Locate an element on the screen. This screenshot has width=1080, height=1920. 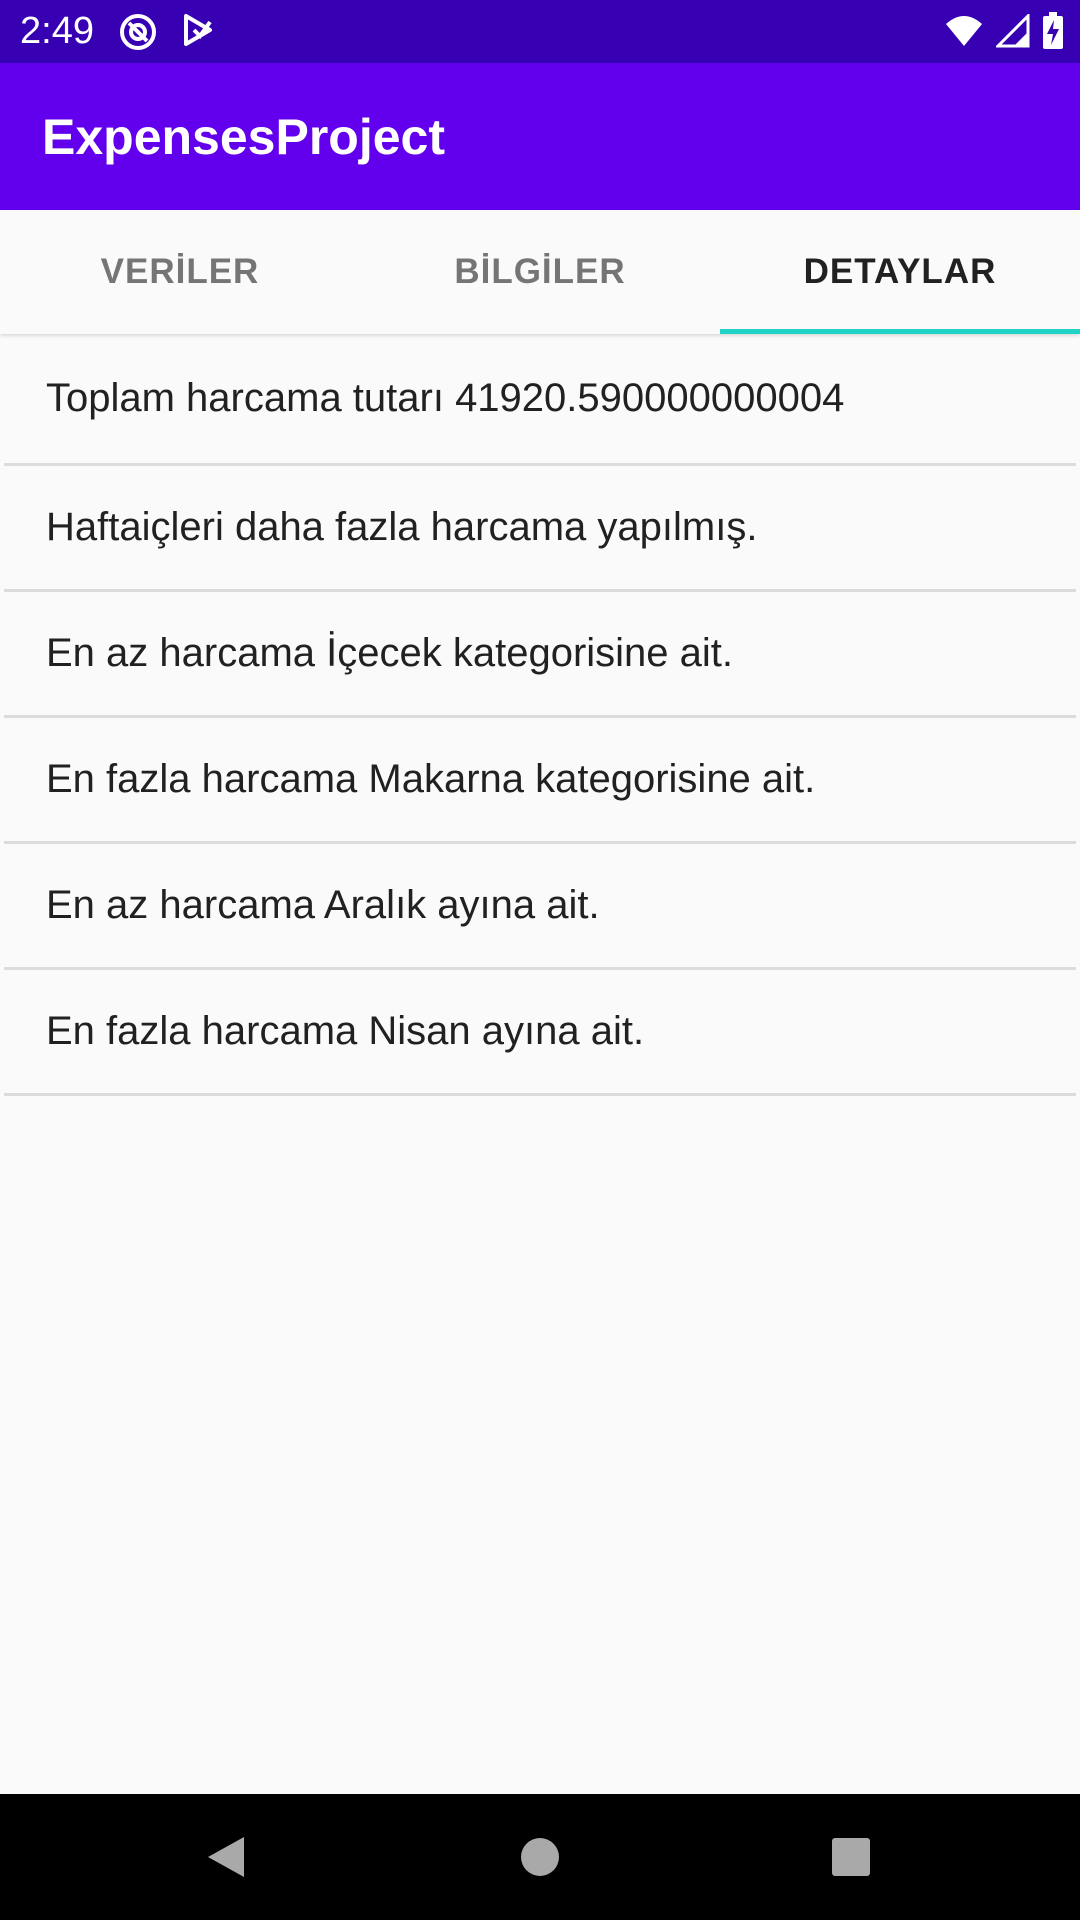
tab-label: BİLGİLER is located at coordinates (540, 271).